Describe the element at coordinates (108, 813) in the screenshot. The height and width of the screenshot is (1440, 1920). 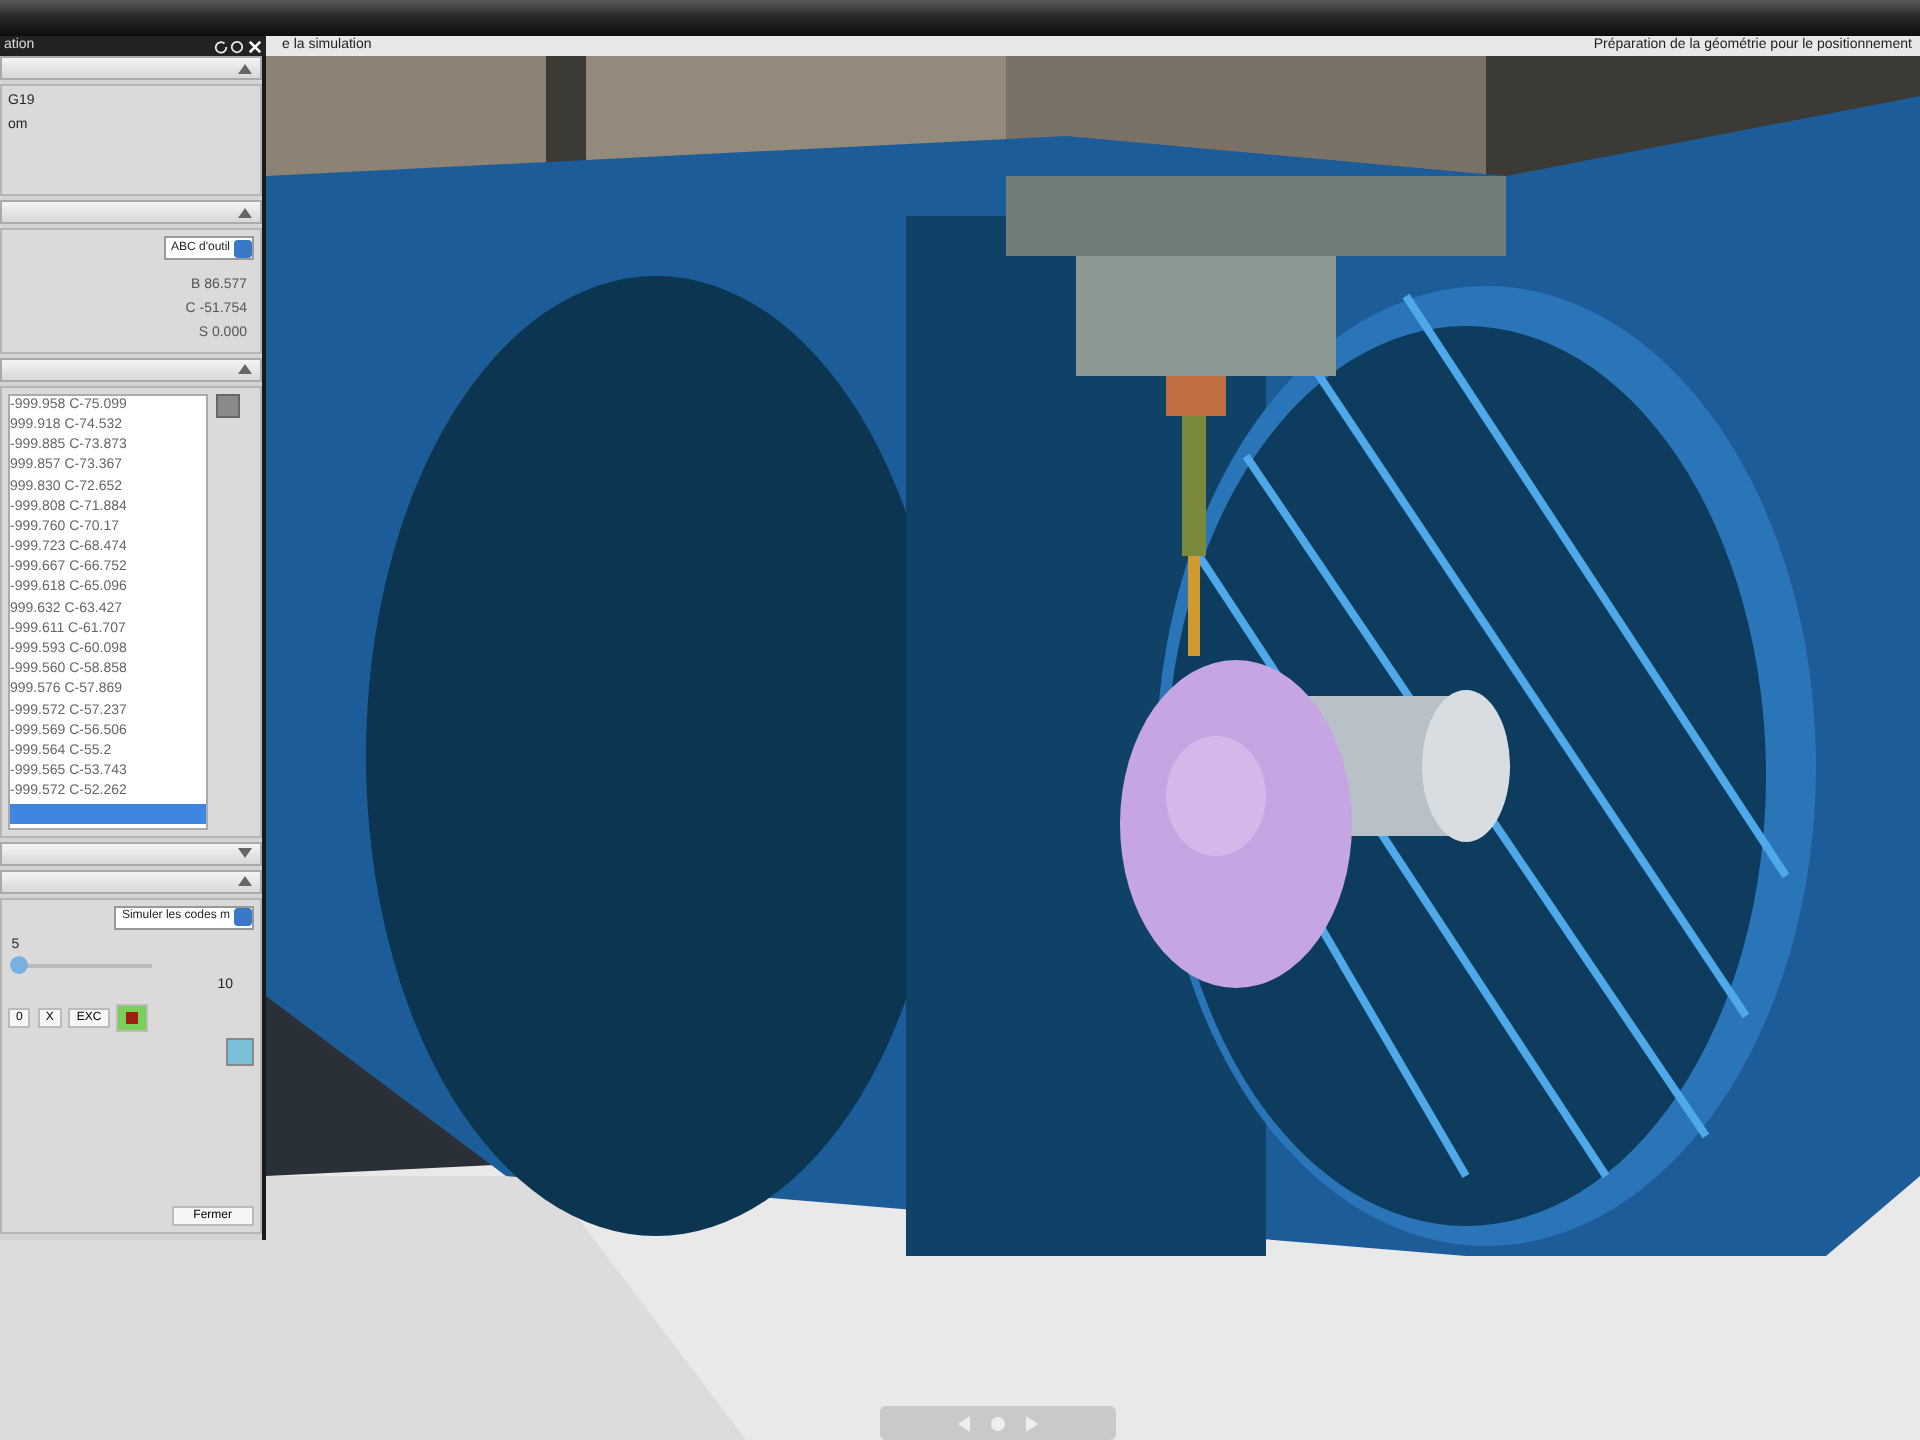
I see `list-row` at that location.